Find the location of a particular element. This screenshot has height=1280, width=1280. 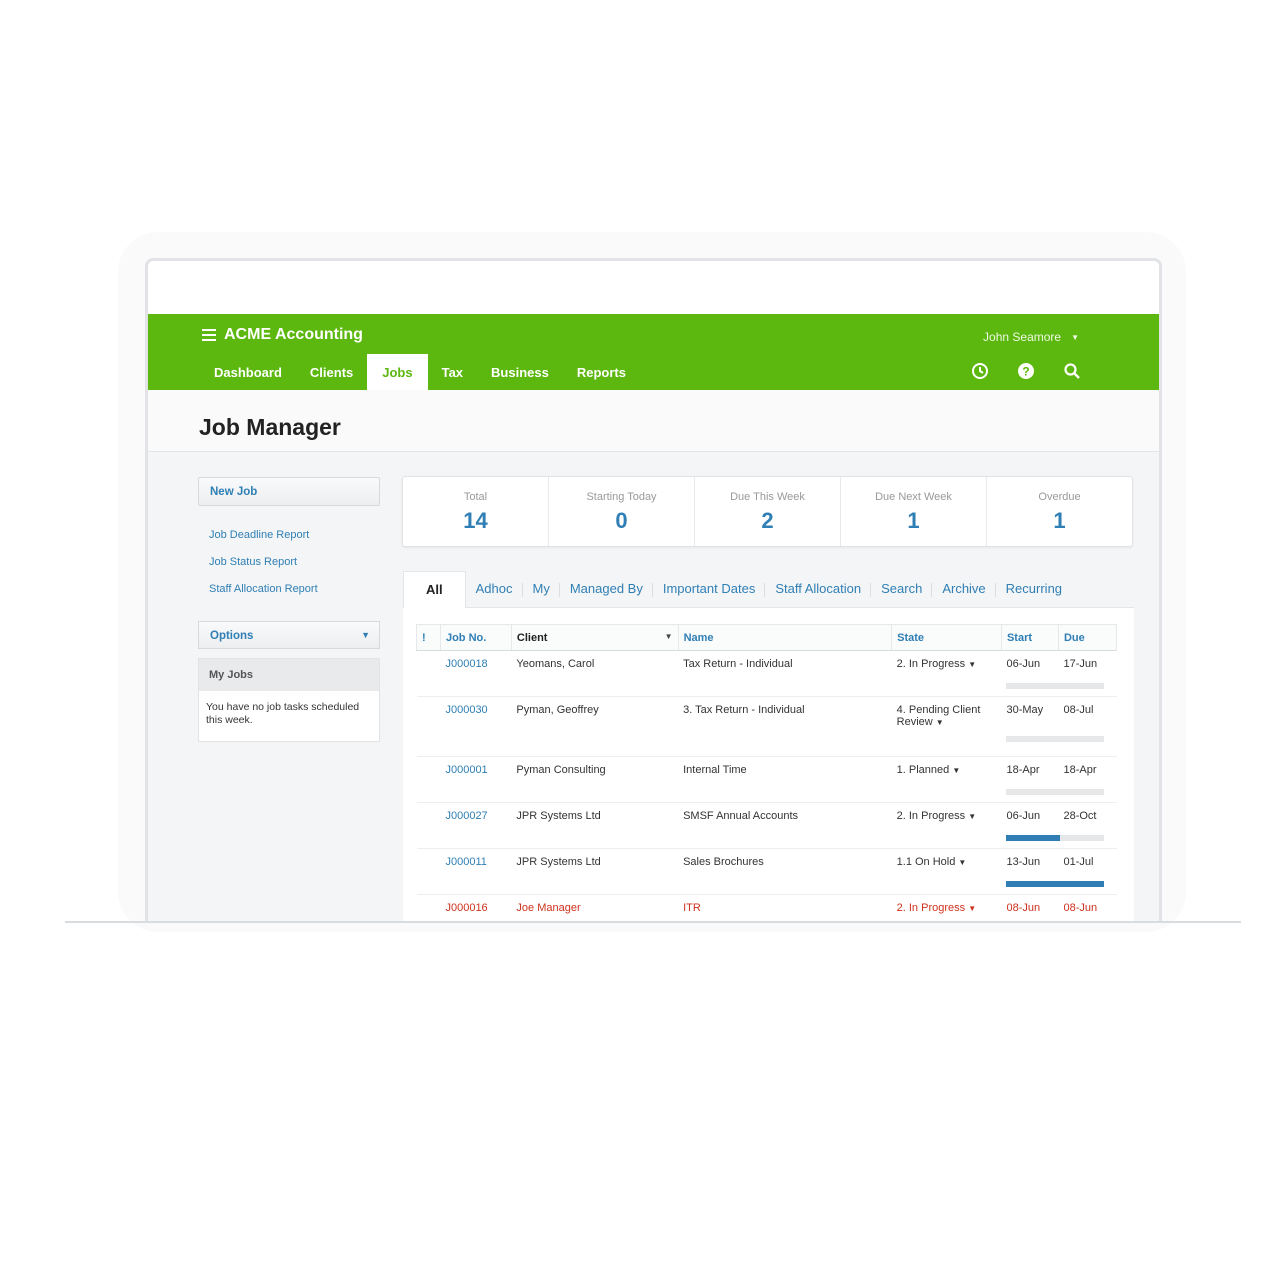

job-status-report-link: Job Status Report is located at coordinates (263, 569).